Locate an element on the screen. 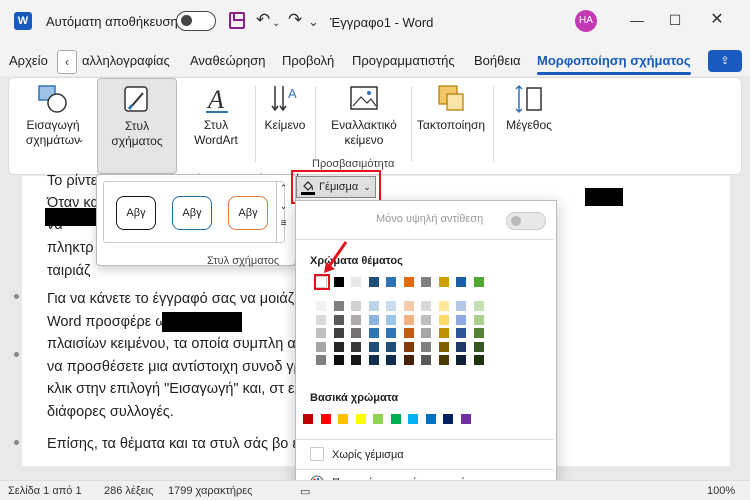  save-icon is located at coordinates (237, 20).